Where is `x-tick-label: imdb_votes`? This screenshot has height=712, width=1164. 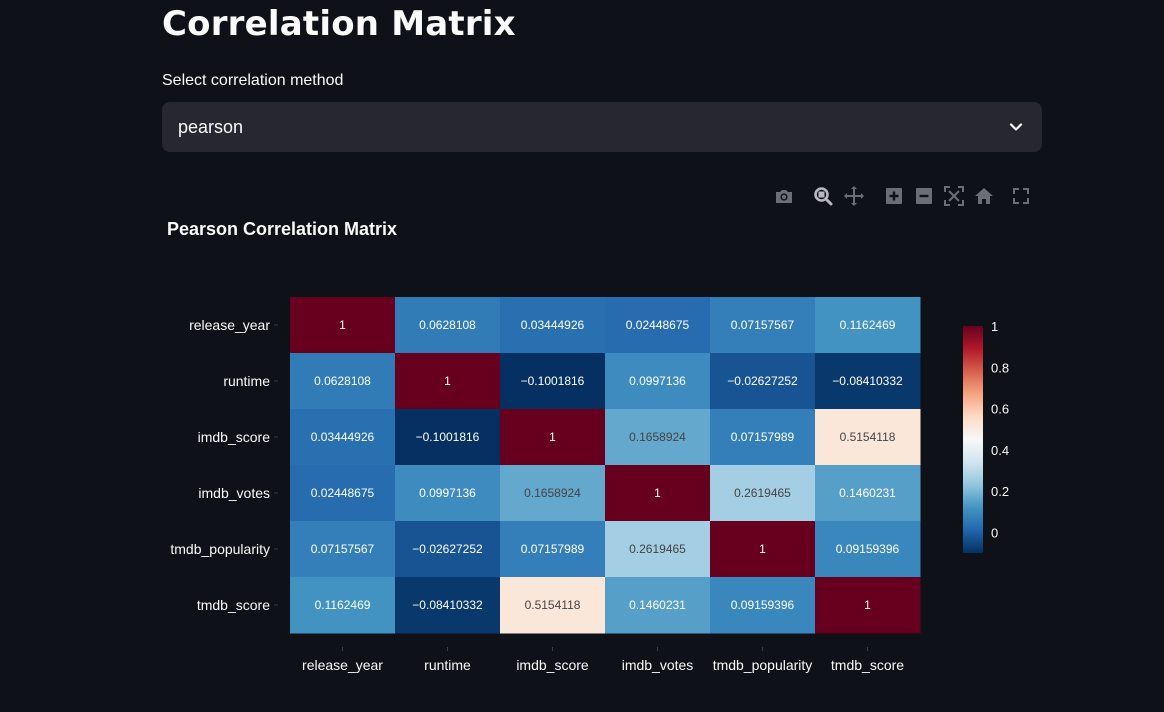
x-tick-label: imdb_votes is located at coordinates (658, 665).